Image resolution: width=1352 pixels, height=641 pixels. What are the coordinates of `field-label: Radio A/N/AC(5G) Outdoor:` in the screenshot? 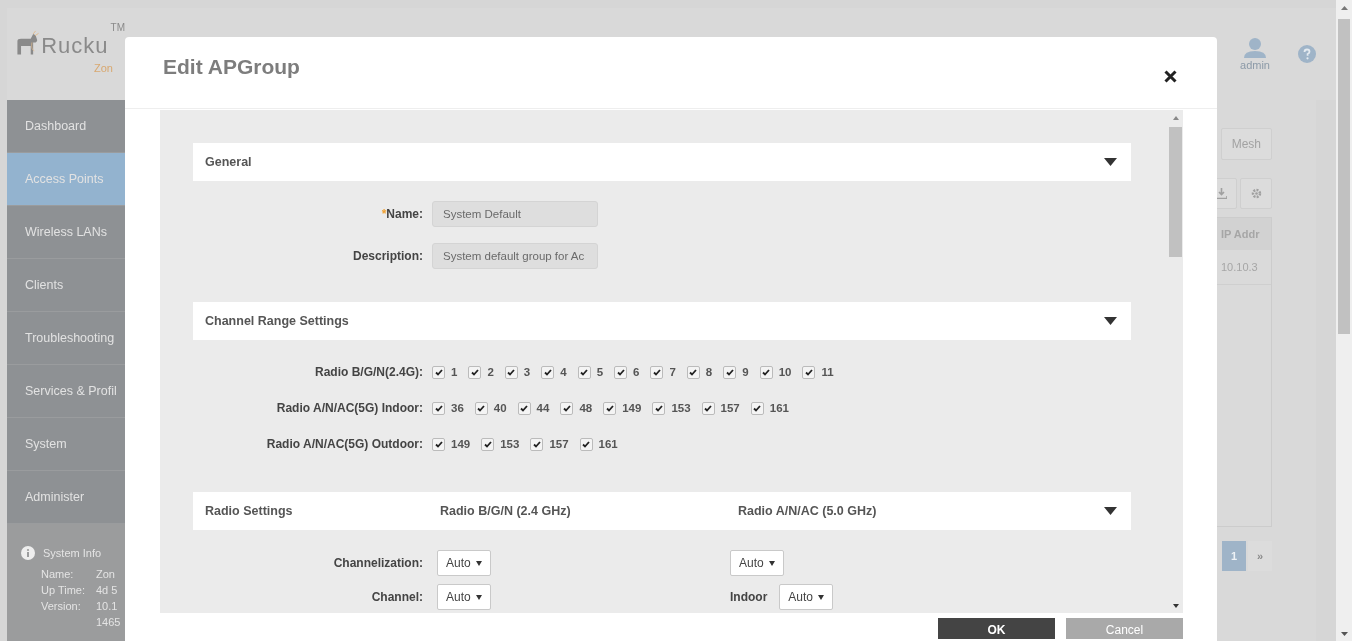 It's located at (344, 444).